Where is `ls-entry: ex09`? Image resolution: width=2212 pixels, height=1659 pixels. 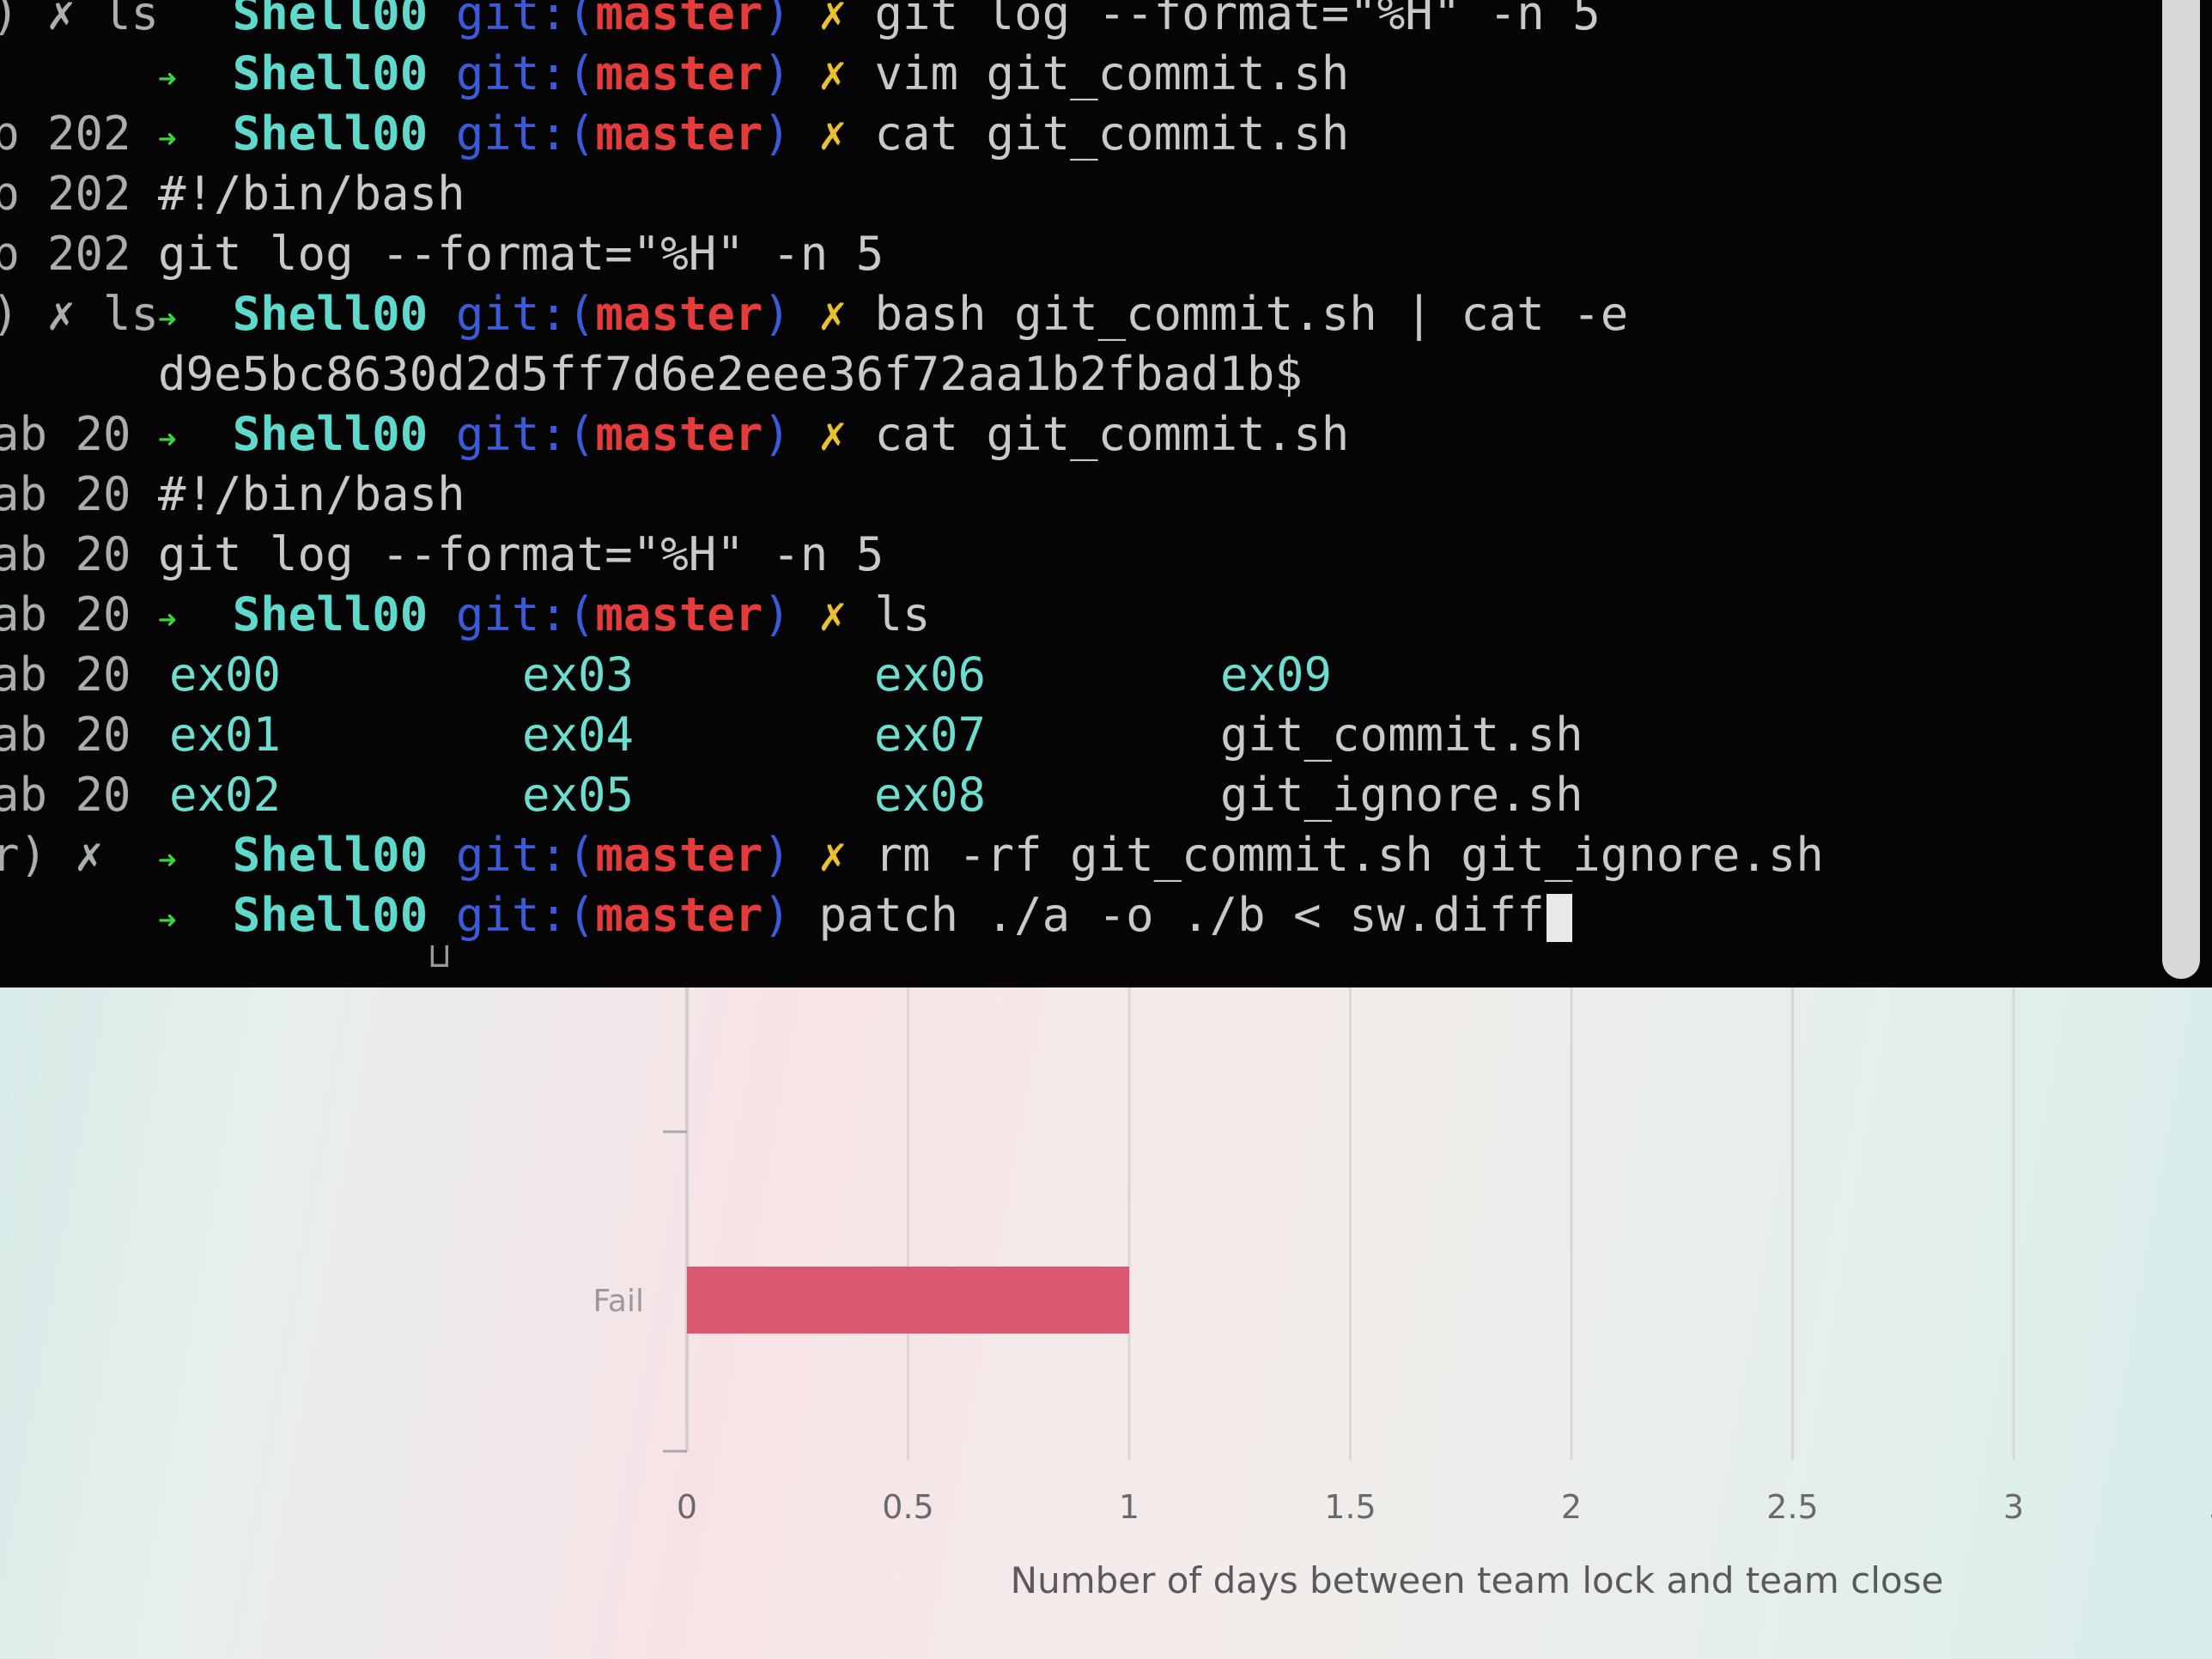
ls-entry: ex09 is located at coordinates (1276, 674).